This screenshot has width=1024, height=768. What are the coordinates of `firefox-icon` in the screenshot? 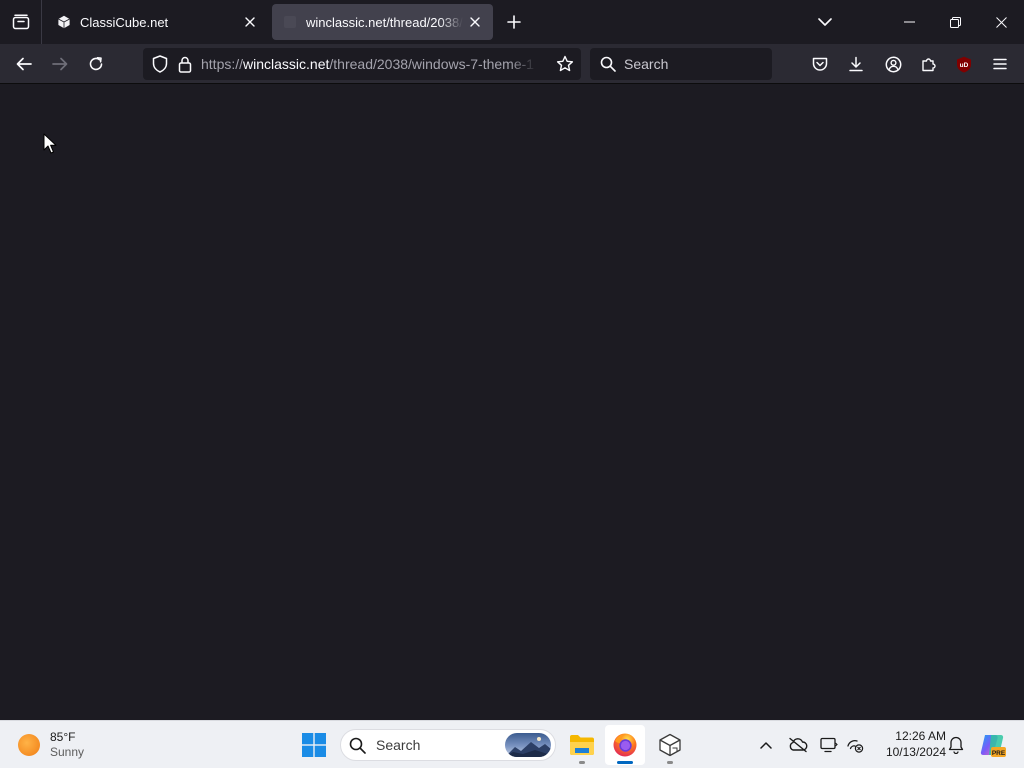 It's located at (625, 745).